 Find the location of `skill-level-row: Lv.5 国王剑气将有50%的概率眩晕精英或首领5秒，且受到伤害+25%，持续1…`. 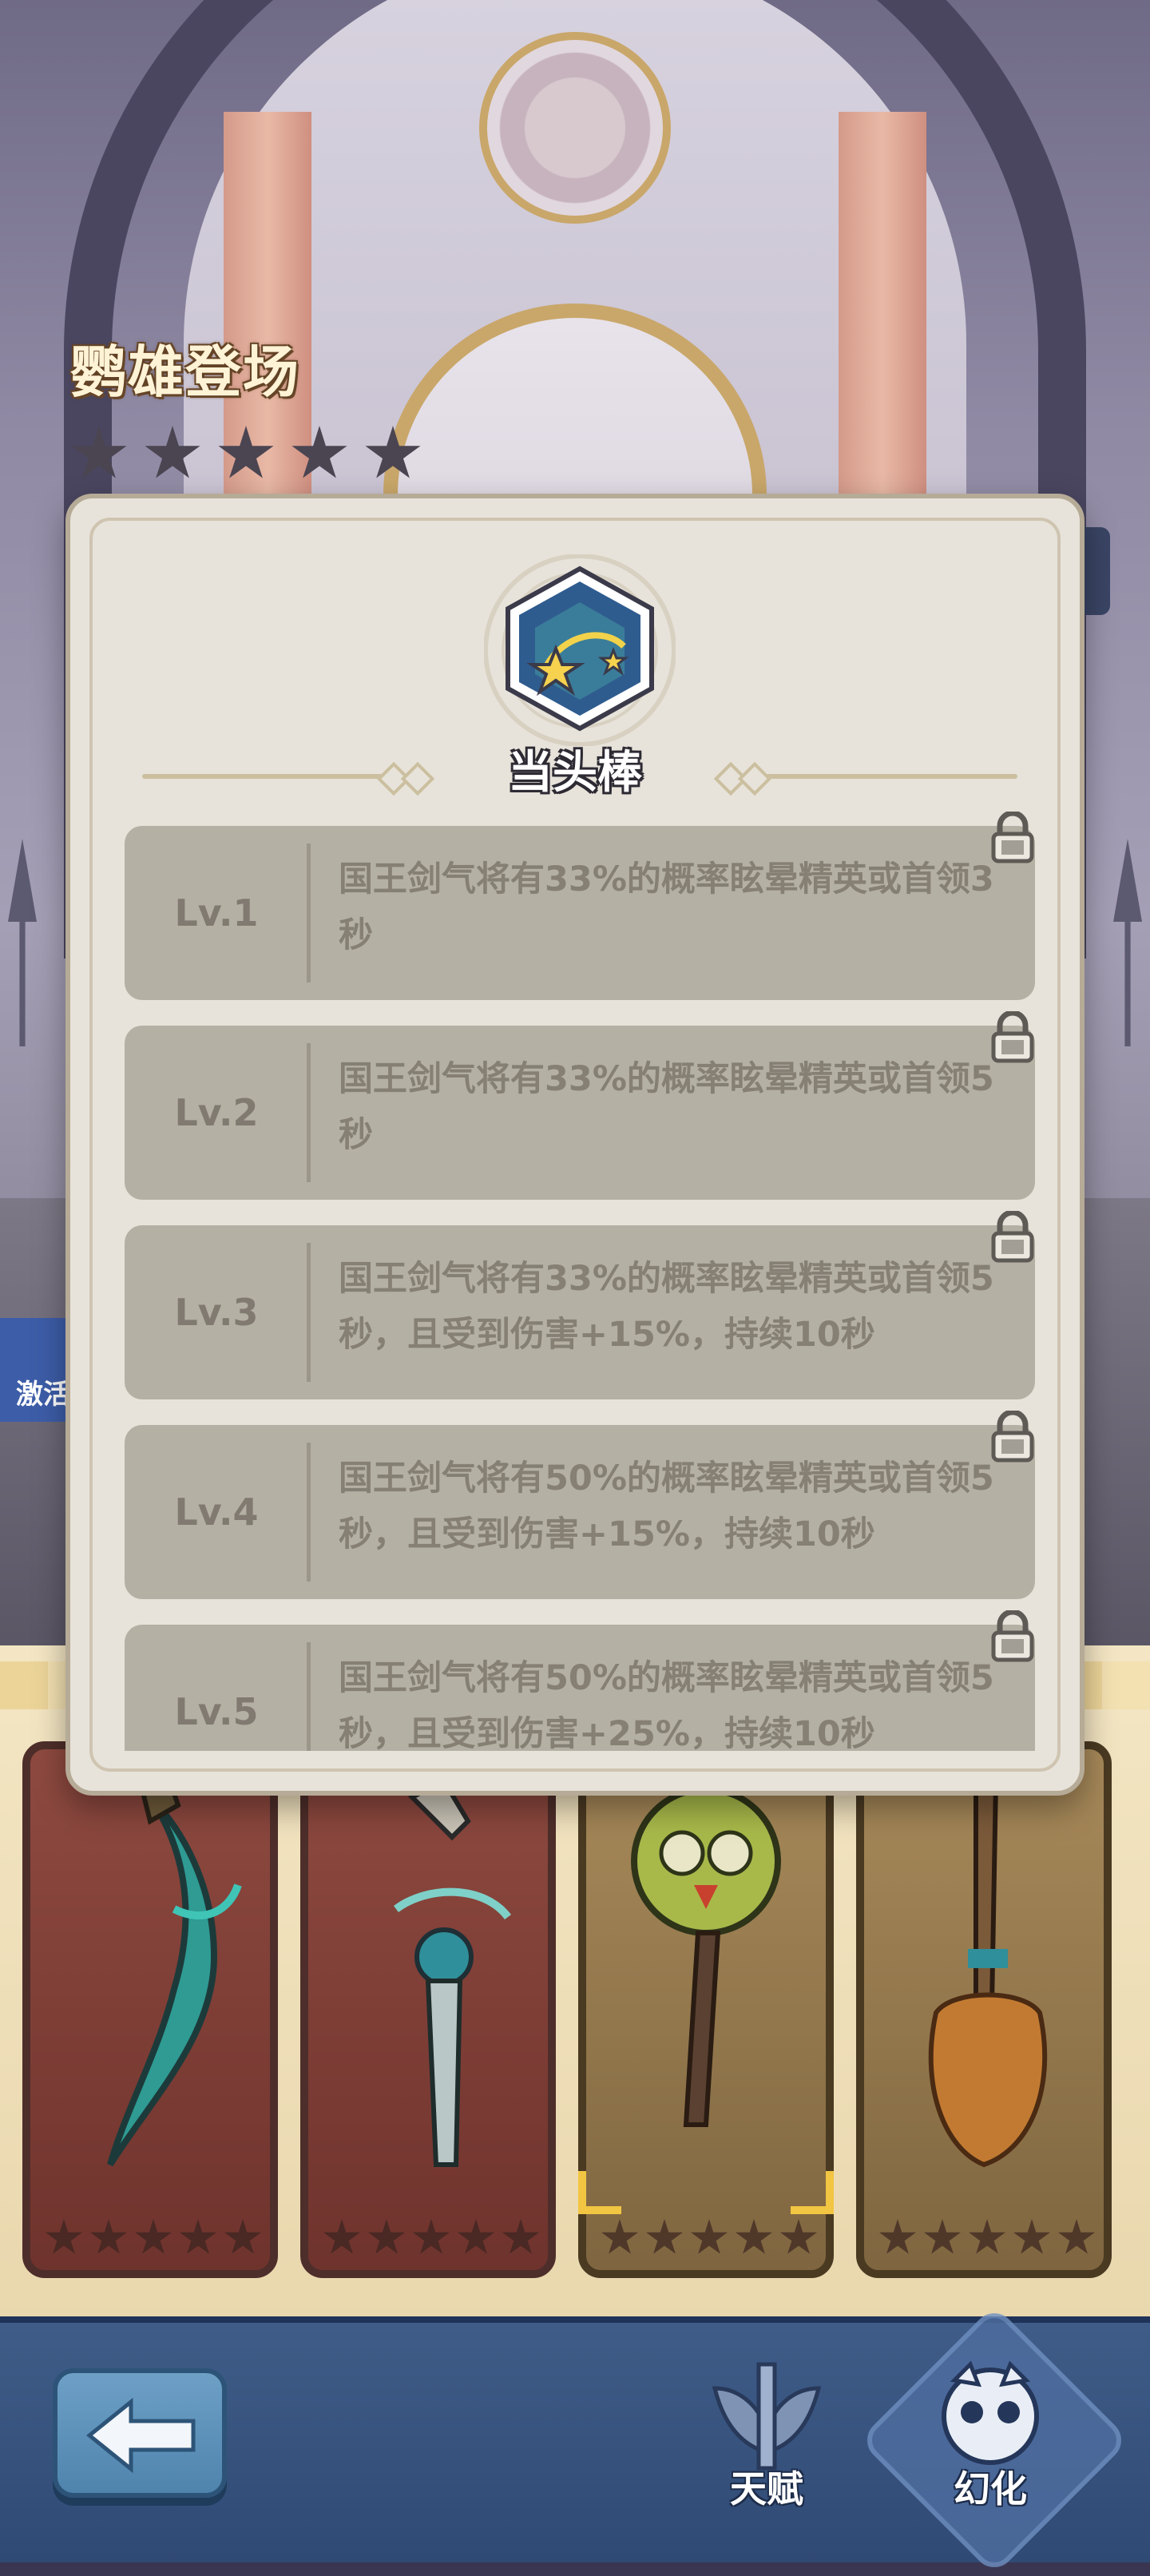

skill-level-row: Lv.5 国王剑气将有50%的概率眩晕精英或首领5秒，且受到伤害+25%，持续1… is located at coordinates (580, 1688).